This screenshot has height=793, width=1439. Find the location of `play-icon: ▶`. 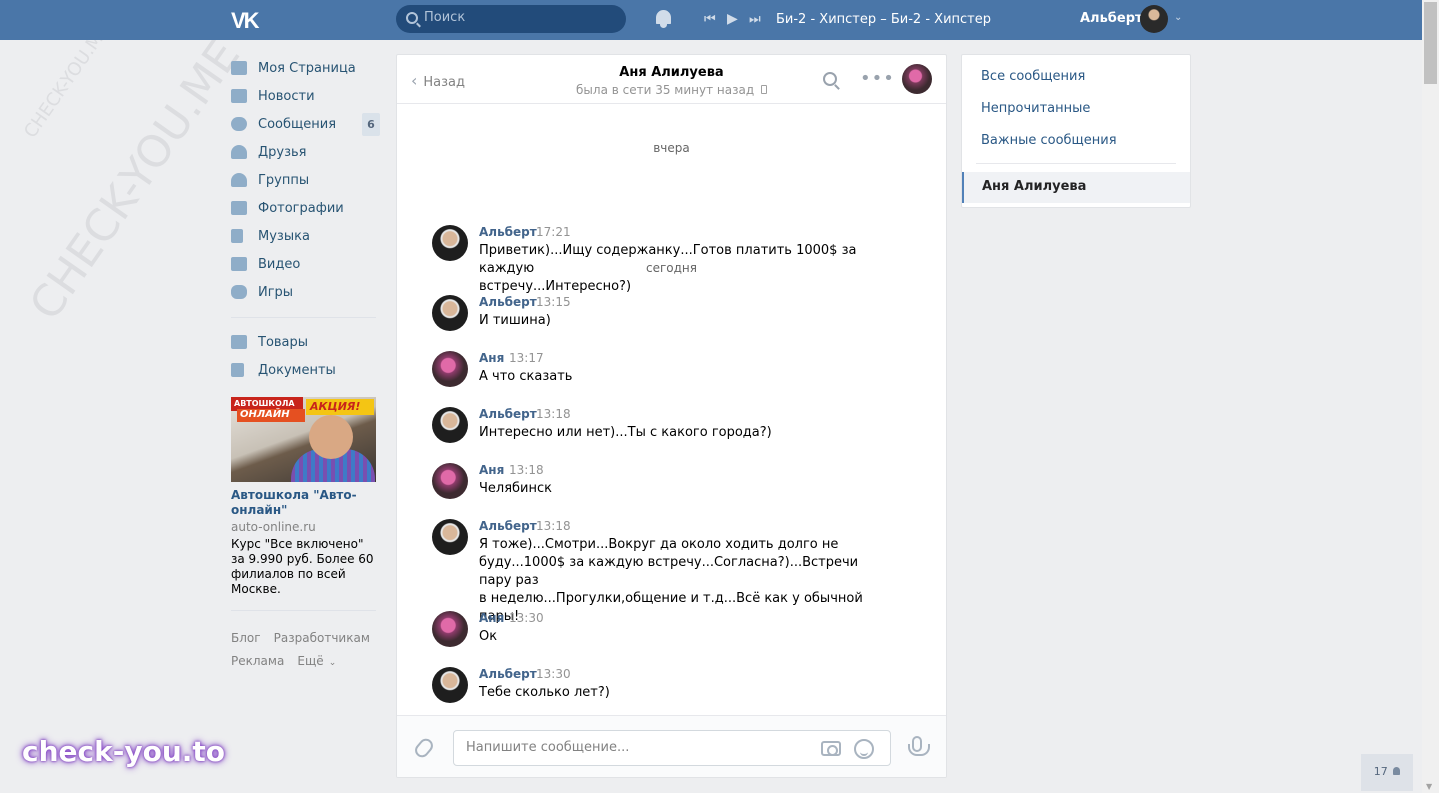

play-icon: ▶ is located at coordinates (732, 19).